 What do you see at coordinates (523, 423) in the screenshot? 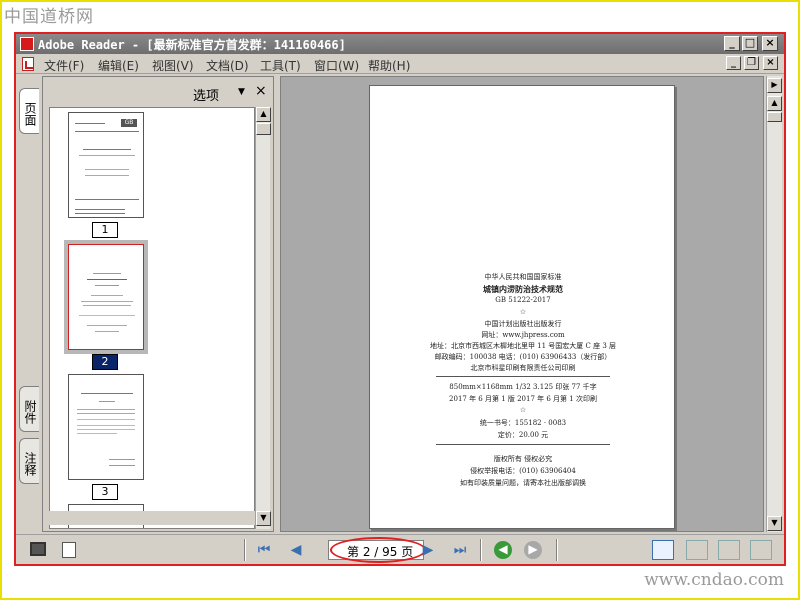
I see `page-line: 统一书号：155182 · 0083` at bounding box center [523, 423].